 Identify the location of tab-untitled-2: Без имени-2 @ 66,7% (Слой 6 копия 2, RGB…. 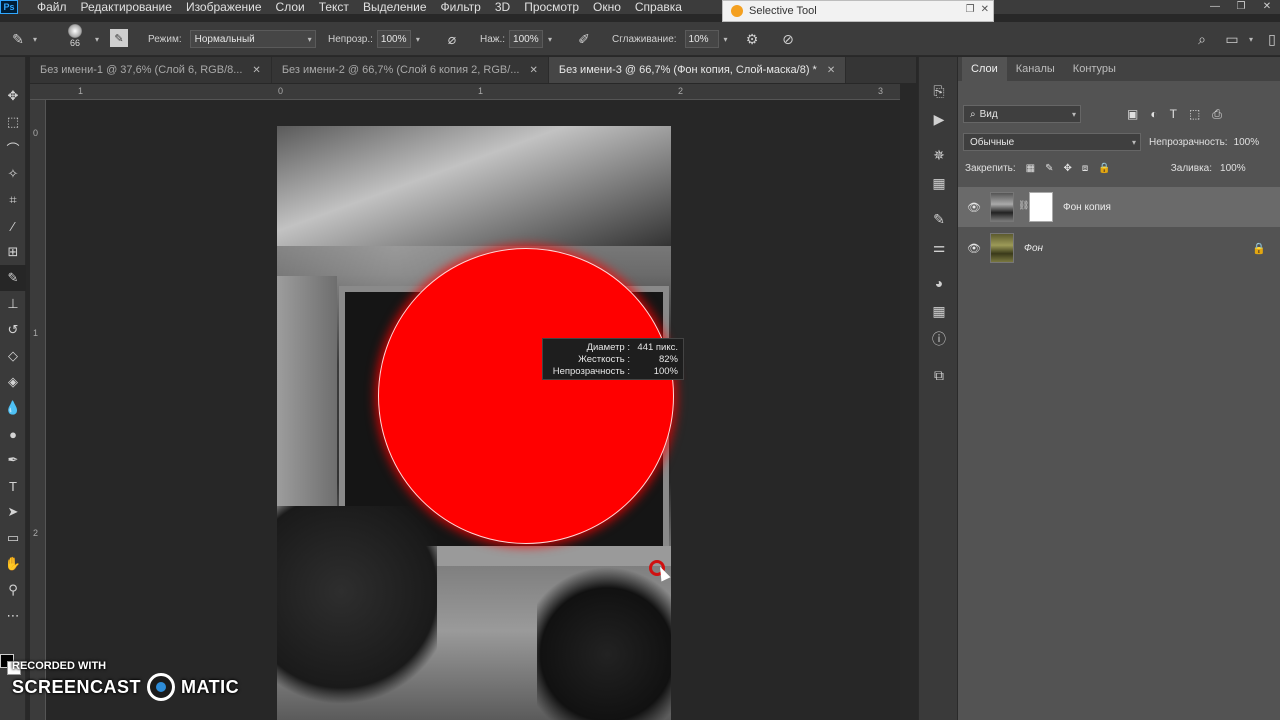
(410, 70).